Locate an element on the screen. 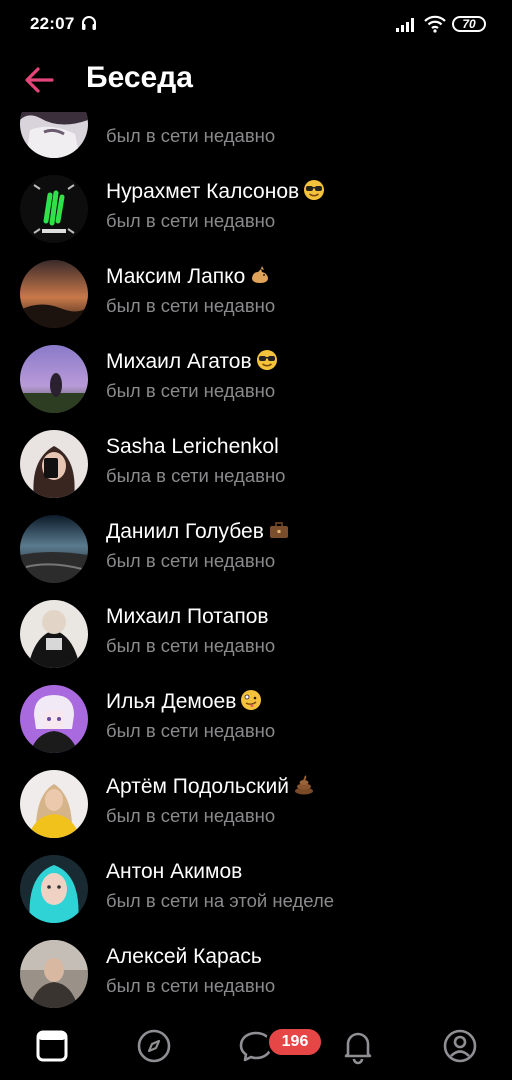 The image size is (512, 1080). briefcase-emoji-icon is located at coordinates (278, 530).